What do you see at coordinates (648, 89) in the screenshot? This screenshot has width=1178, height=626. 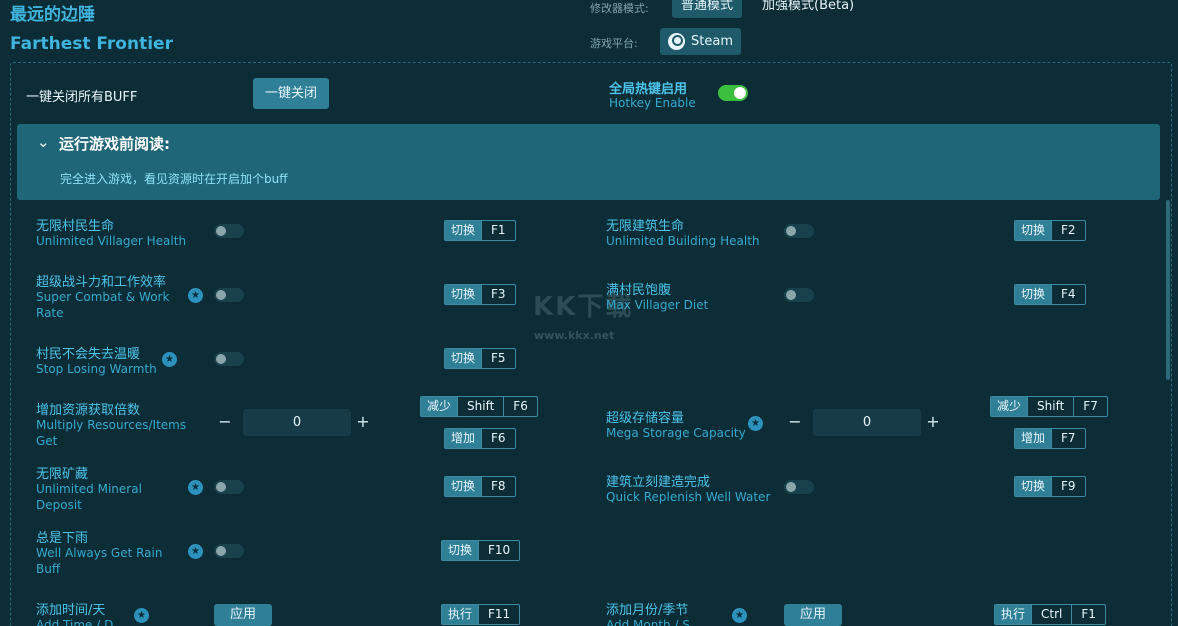 I see `hotkey-label-cn: 全局热键启用` at bounding box center [648, 89].